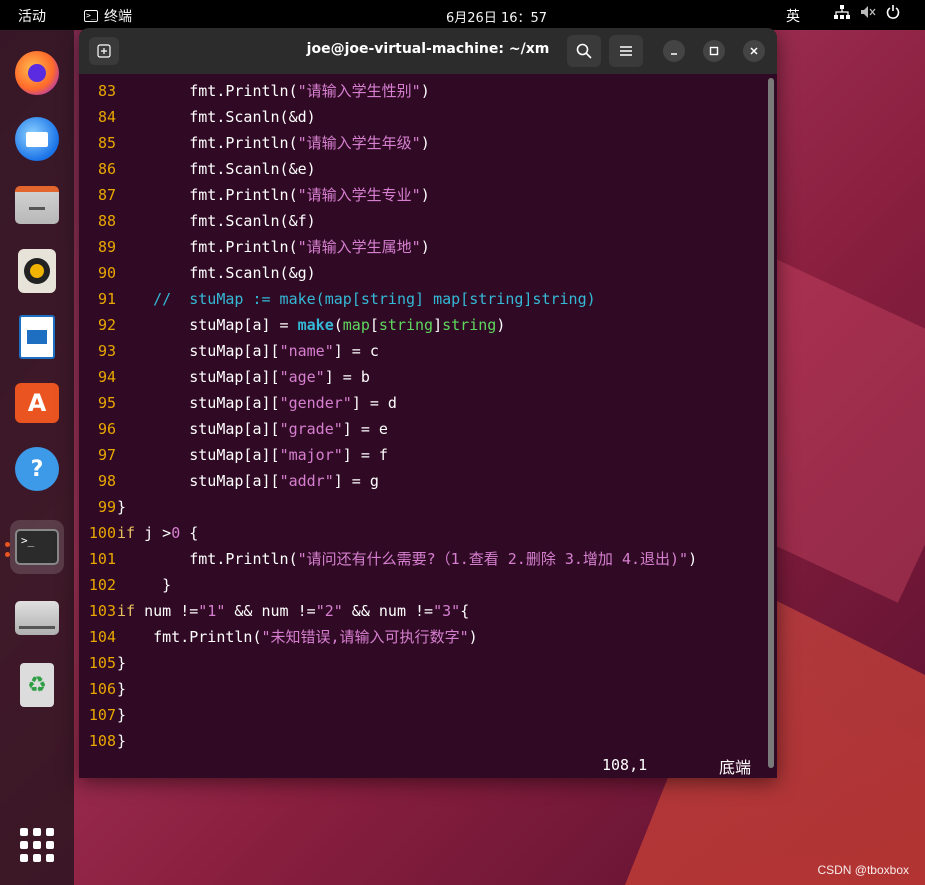  I want to click on drive-icon, so click(37, 618).